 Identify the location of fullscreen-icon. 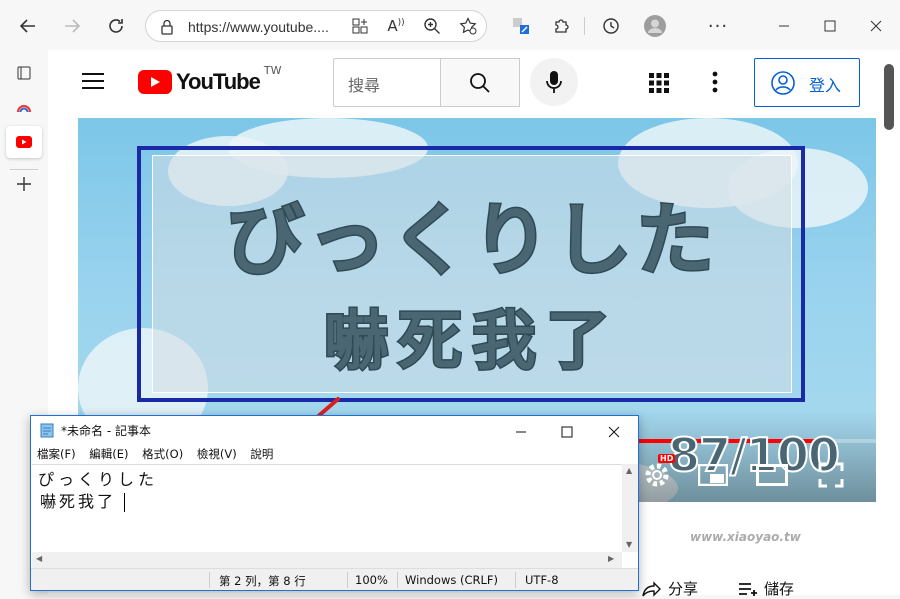
(831, 475).